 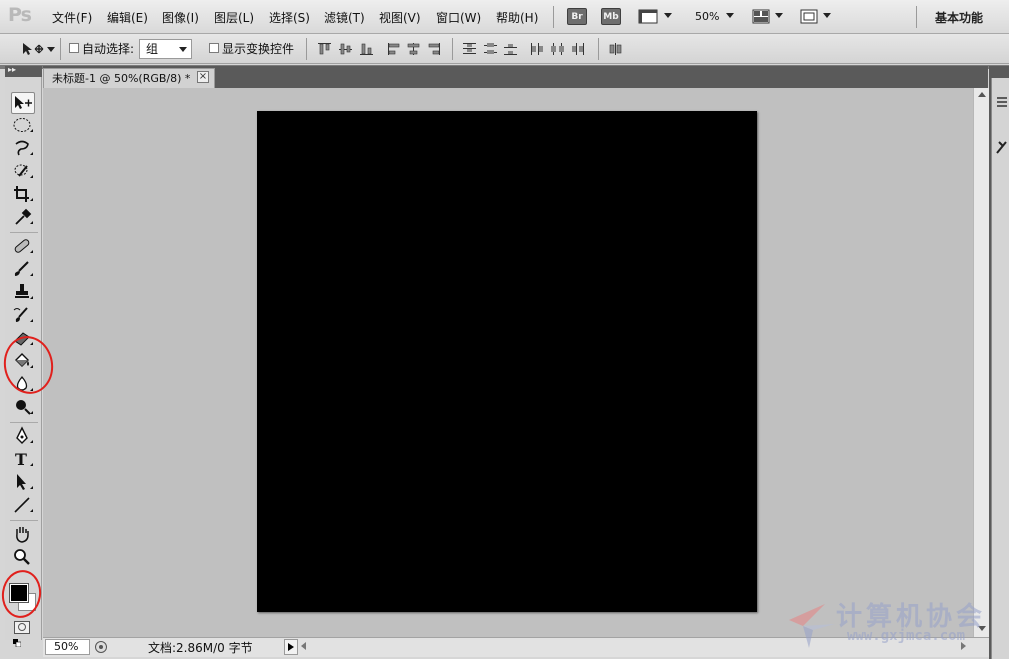 I want to click on menu-view: 视图(V), so click(x=400, y=17).